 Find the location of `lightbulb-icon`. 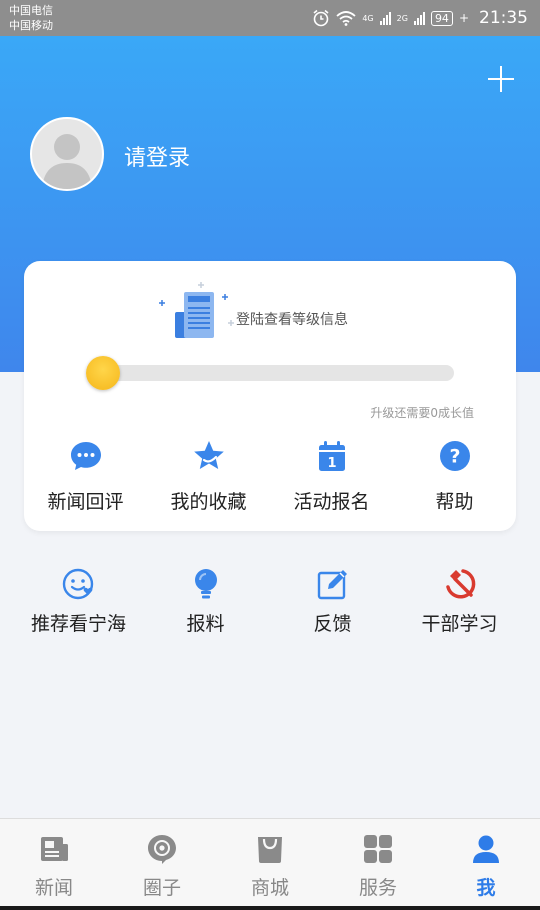

lightbulb-icon is located at coordinates (205, 584).